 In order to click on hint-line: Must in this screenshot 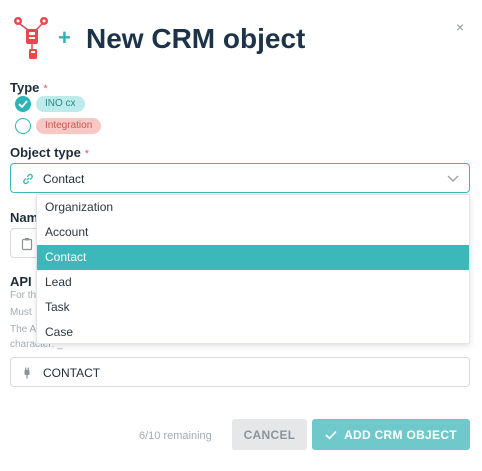, I will do `click(21, 312)`.